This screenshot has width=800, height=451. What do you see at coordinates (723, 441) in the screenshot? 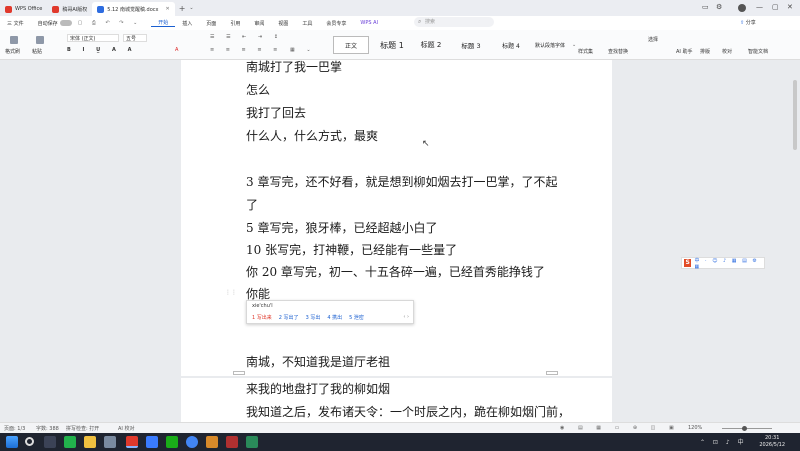
I see `system-tray-icons: ⌃ ⊡ ♪ 中` at bounding box center [723, 441].